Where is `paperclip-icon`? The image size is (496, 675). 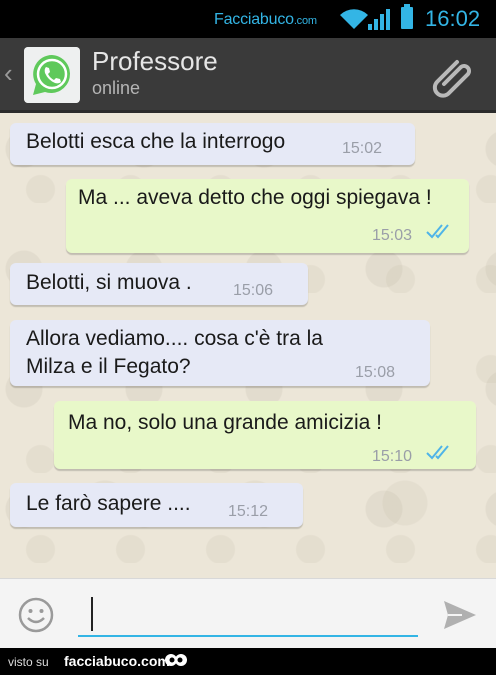
paperclip-icon is located at coordinates (453, 75).